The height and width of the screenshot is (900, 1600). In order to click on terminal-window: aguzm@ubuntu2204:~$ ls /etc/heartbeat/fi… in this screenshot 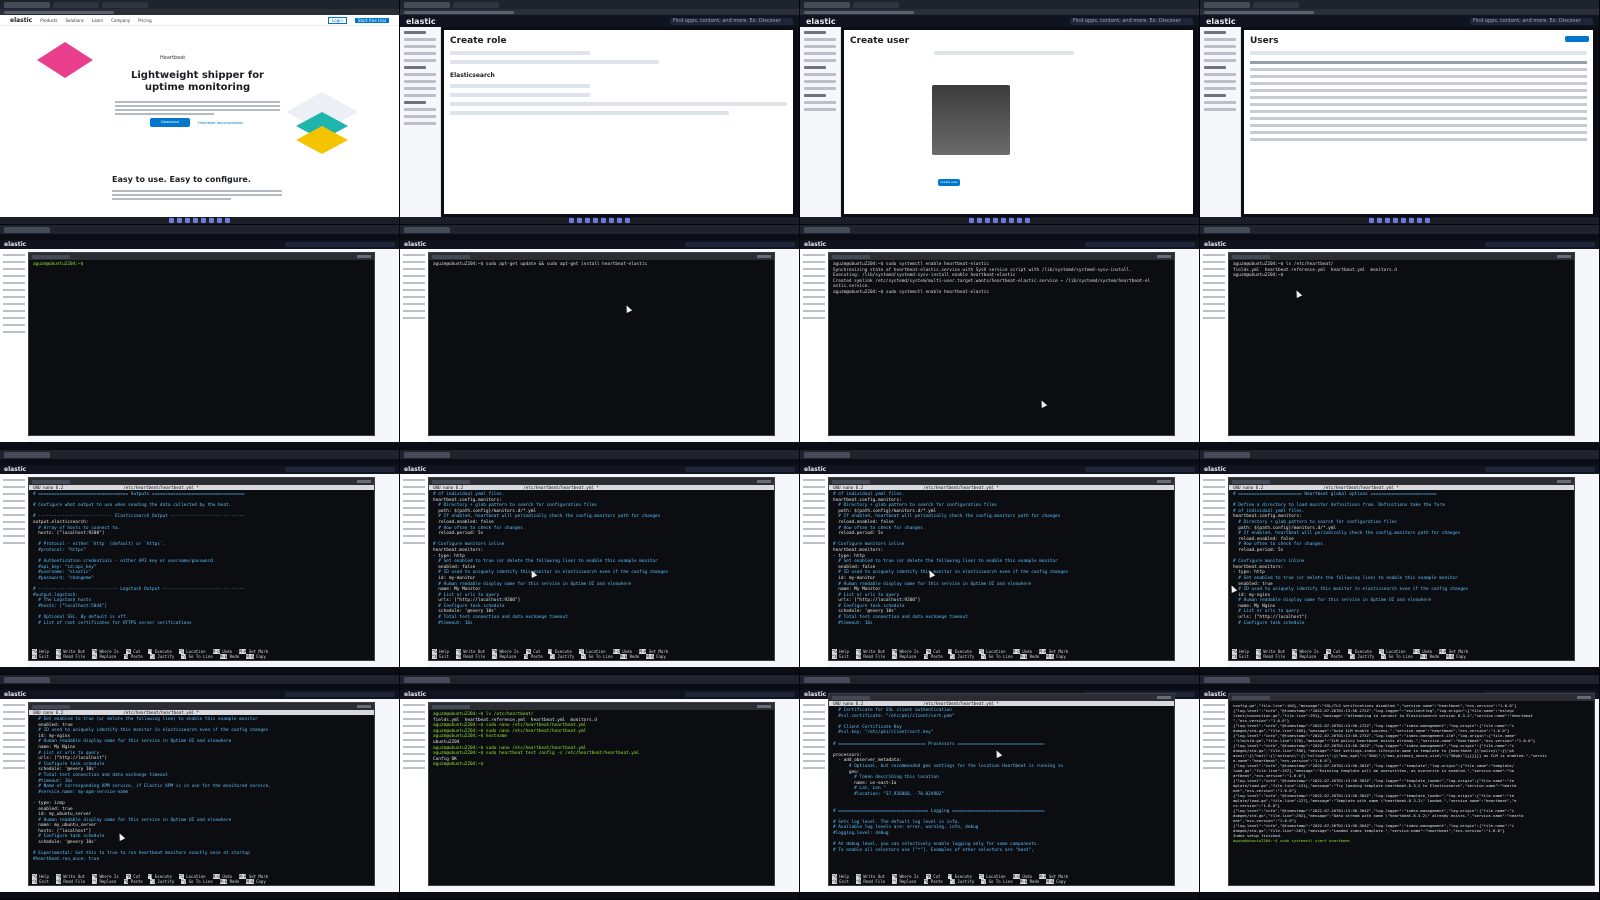, I will do `click(601, 794)`.